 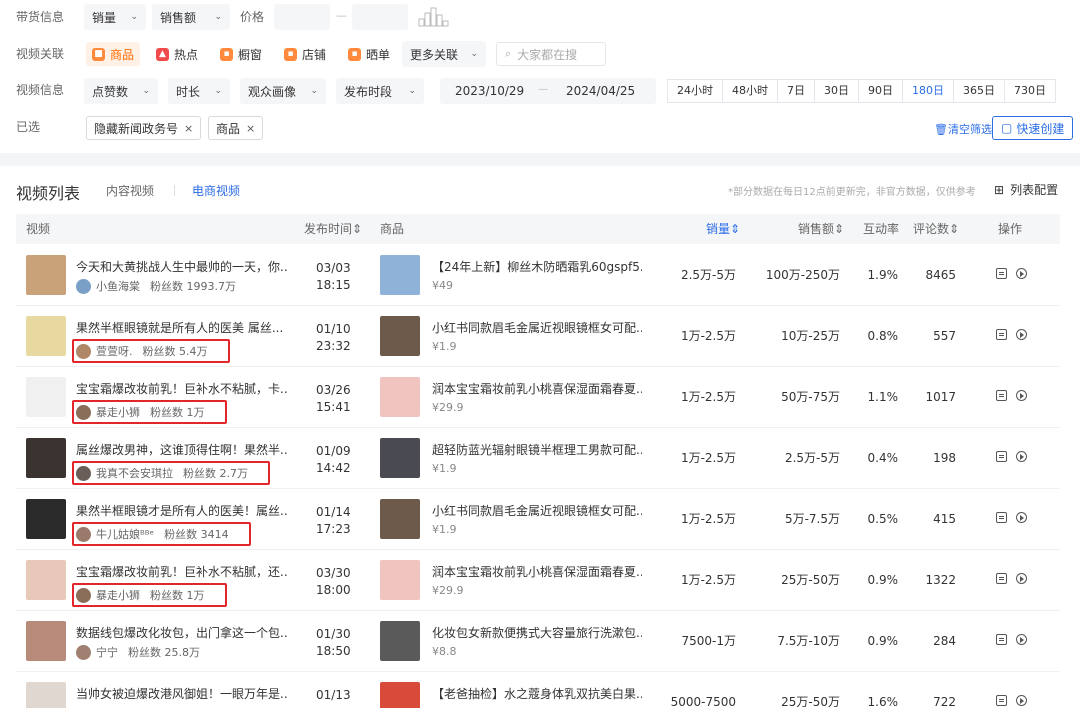 What do you see at coordinates (380, 17) in the screenshot?
I see `price-max-input` at bounding box center [380, 17].